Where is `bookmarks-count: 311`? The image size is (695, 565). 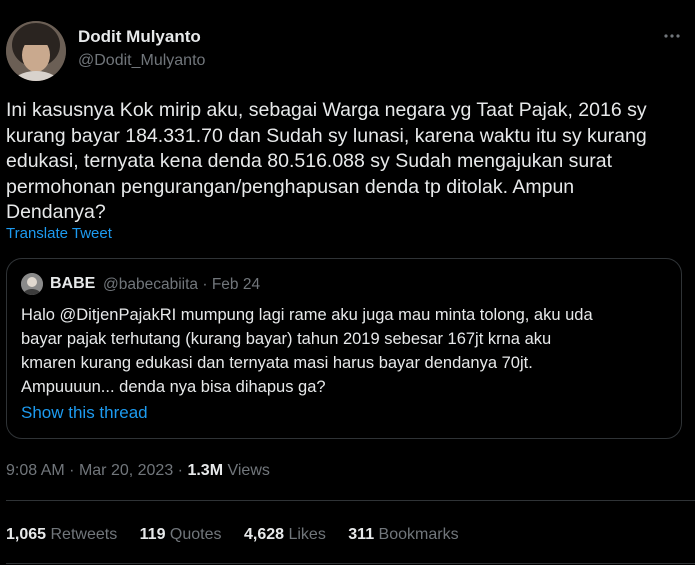 bookmarks-count: 311 is located at coordinates (361, 534).